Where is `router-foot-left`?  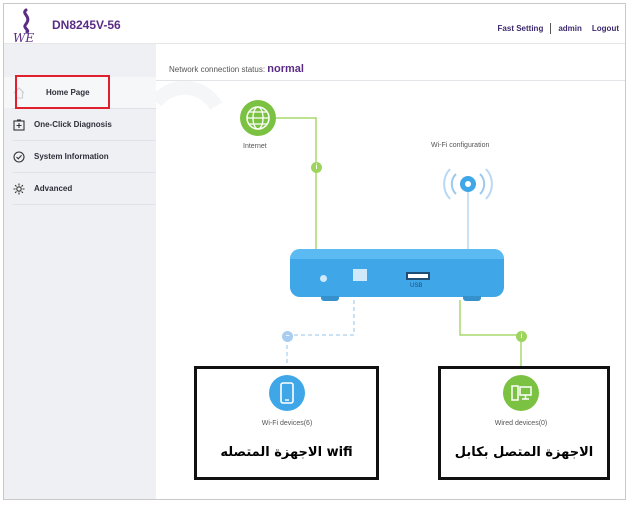 router-foot-left is located at coordinates (330, 298).